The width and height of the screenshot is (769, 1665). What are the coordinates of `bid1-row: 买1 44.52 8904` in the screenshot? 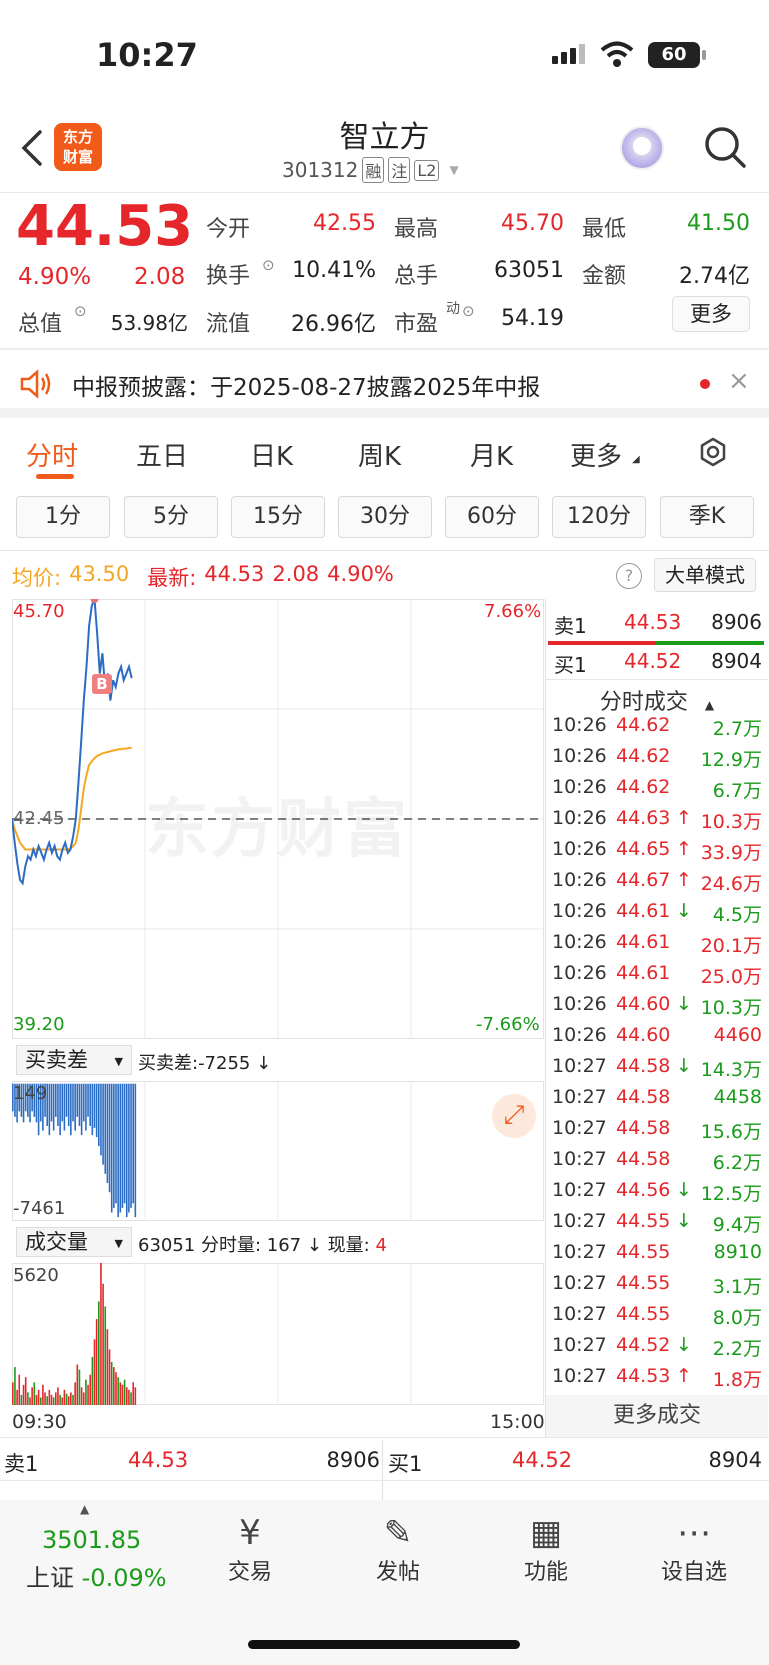 It's located at (657, 665).